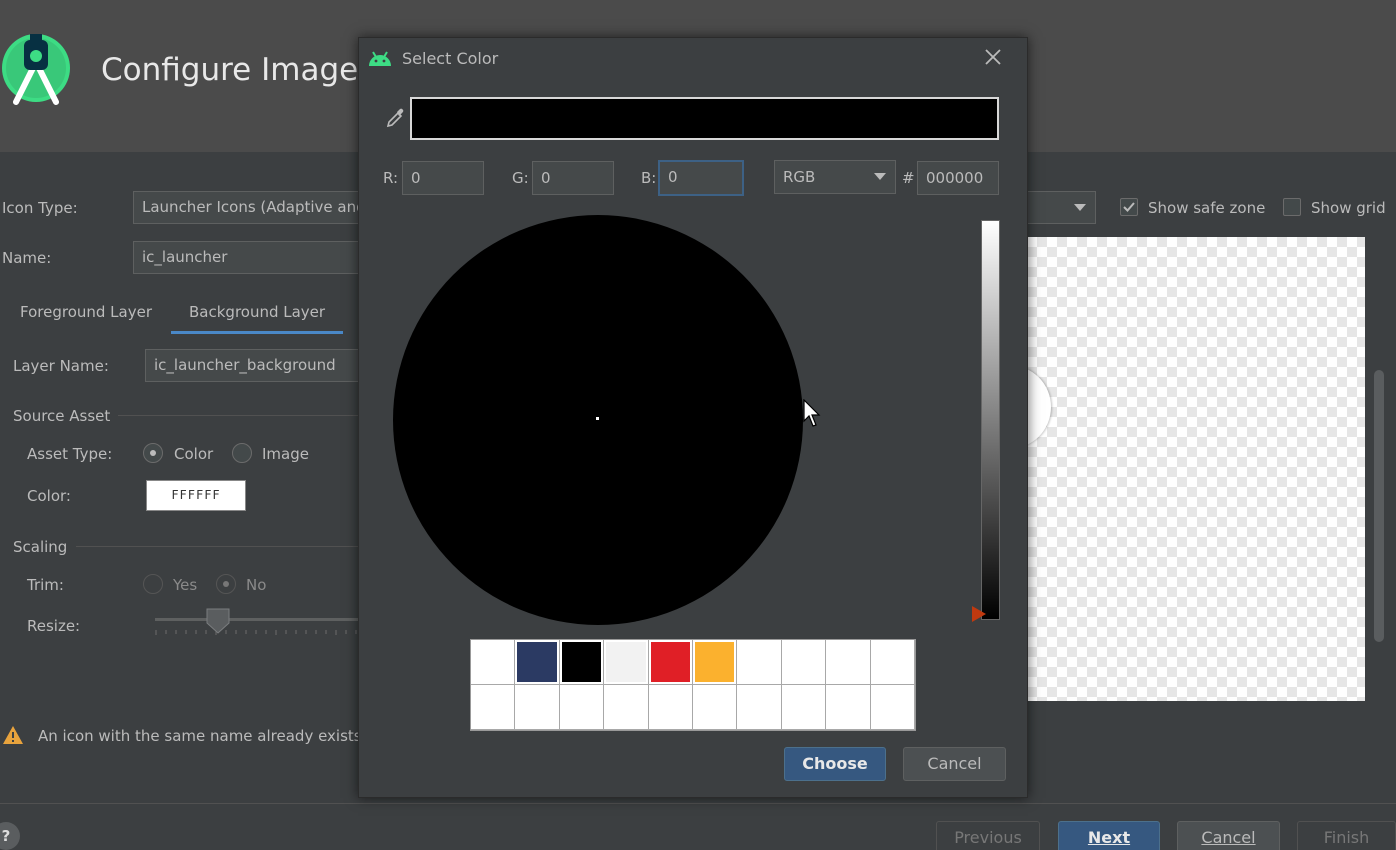 This screenshot has height=850, width=1396. What do you see at coordinates (380, 58) in the screenshot?
I see `android-icon` at bounding box center [380, 58].